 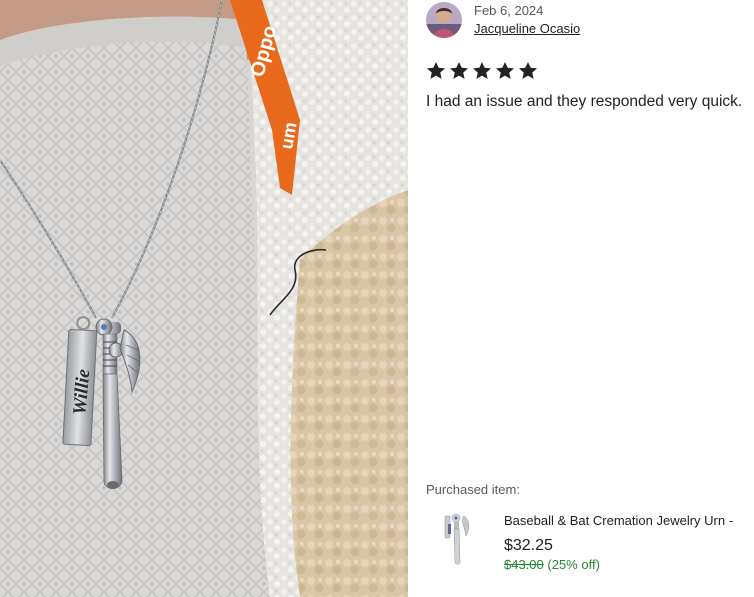 I want to click on review-date: Feb 6, 2024, so click(x=509, y=10).